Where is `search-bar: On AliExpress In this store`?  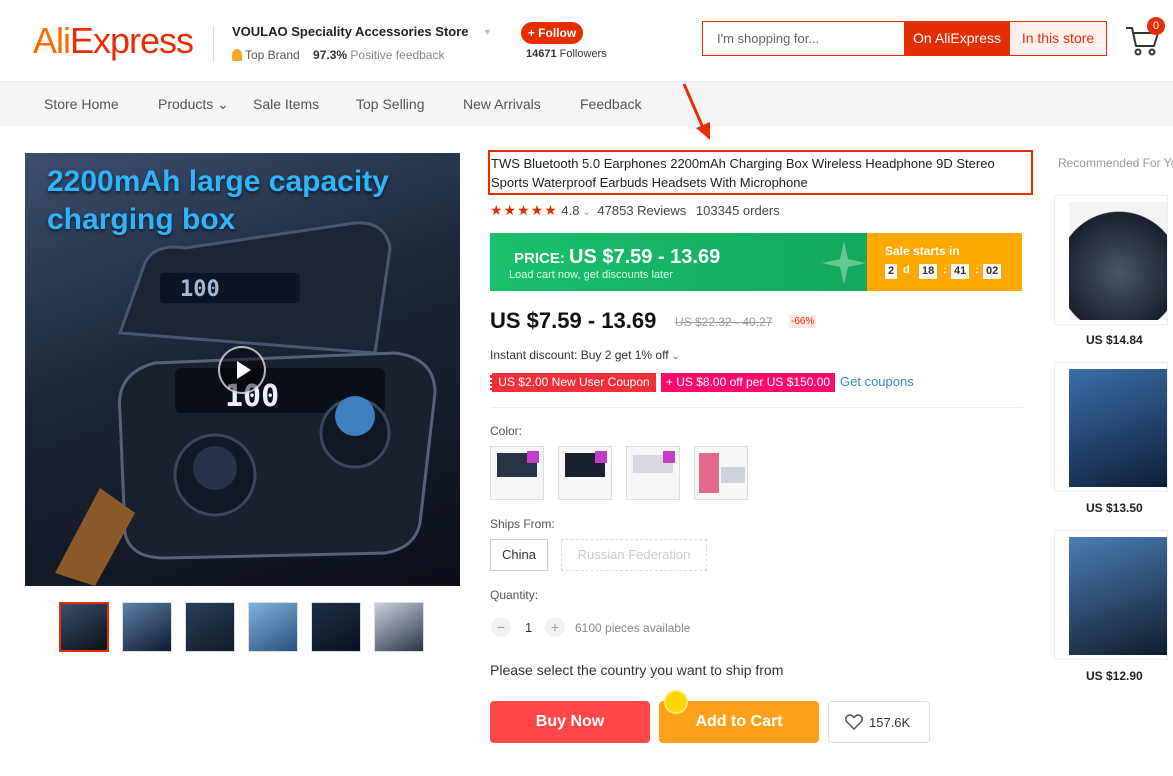
search-bar: On AliExpress In this store is located at coordinates (904, 38).